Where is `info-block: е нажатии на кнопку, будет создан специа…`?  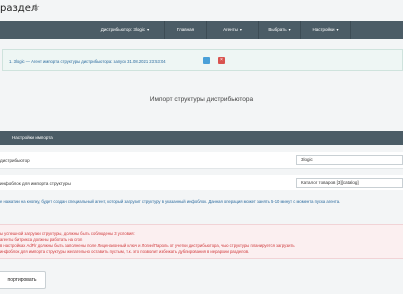
info-block: е нажатии на кнопку, будет создан специа… is located at coordinates (201, 206).